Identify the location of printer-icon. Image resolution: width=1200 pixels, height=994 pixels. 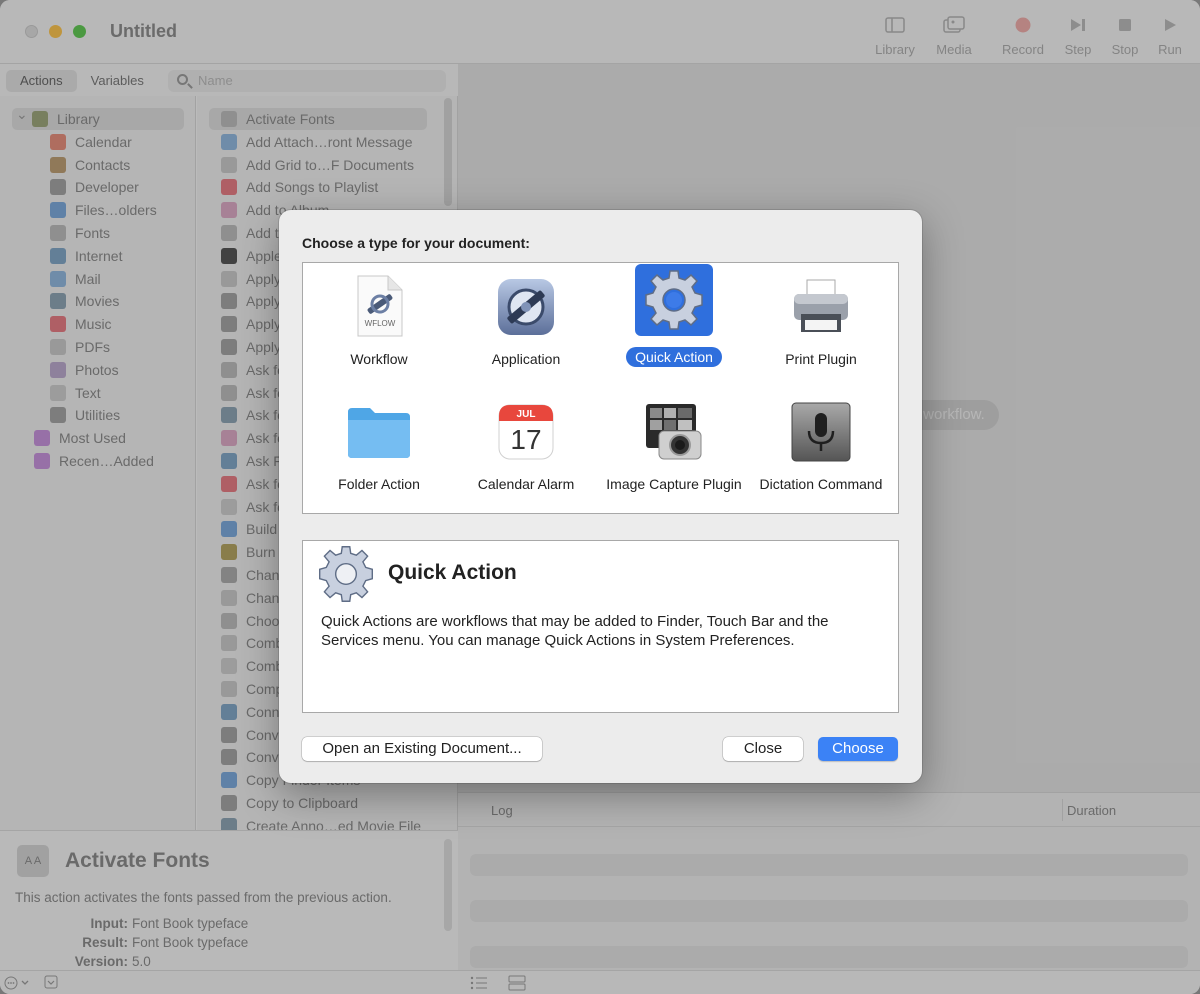
(821, 307).